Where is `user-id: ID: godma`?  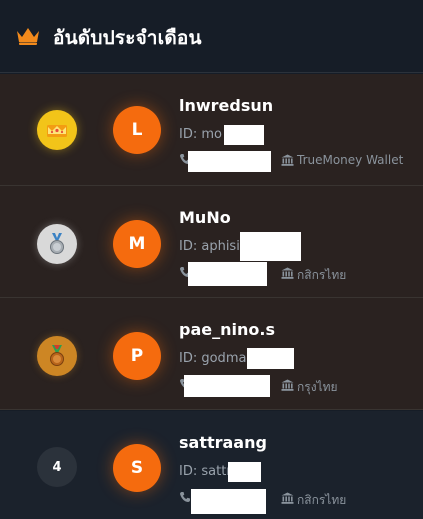
user-id: ID: godma is located at coordinates (213, 358).